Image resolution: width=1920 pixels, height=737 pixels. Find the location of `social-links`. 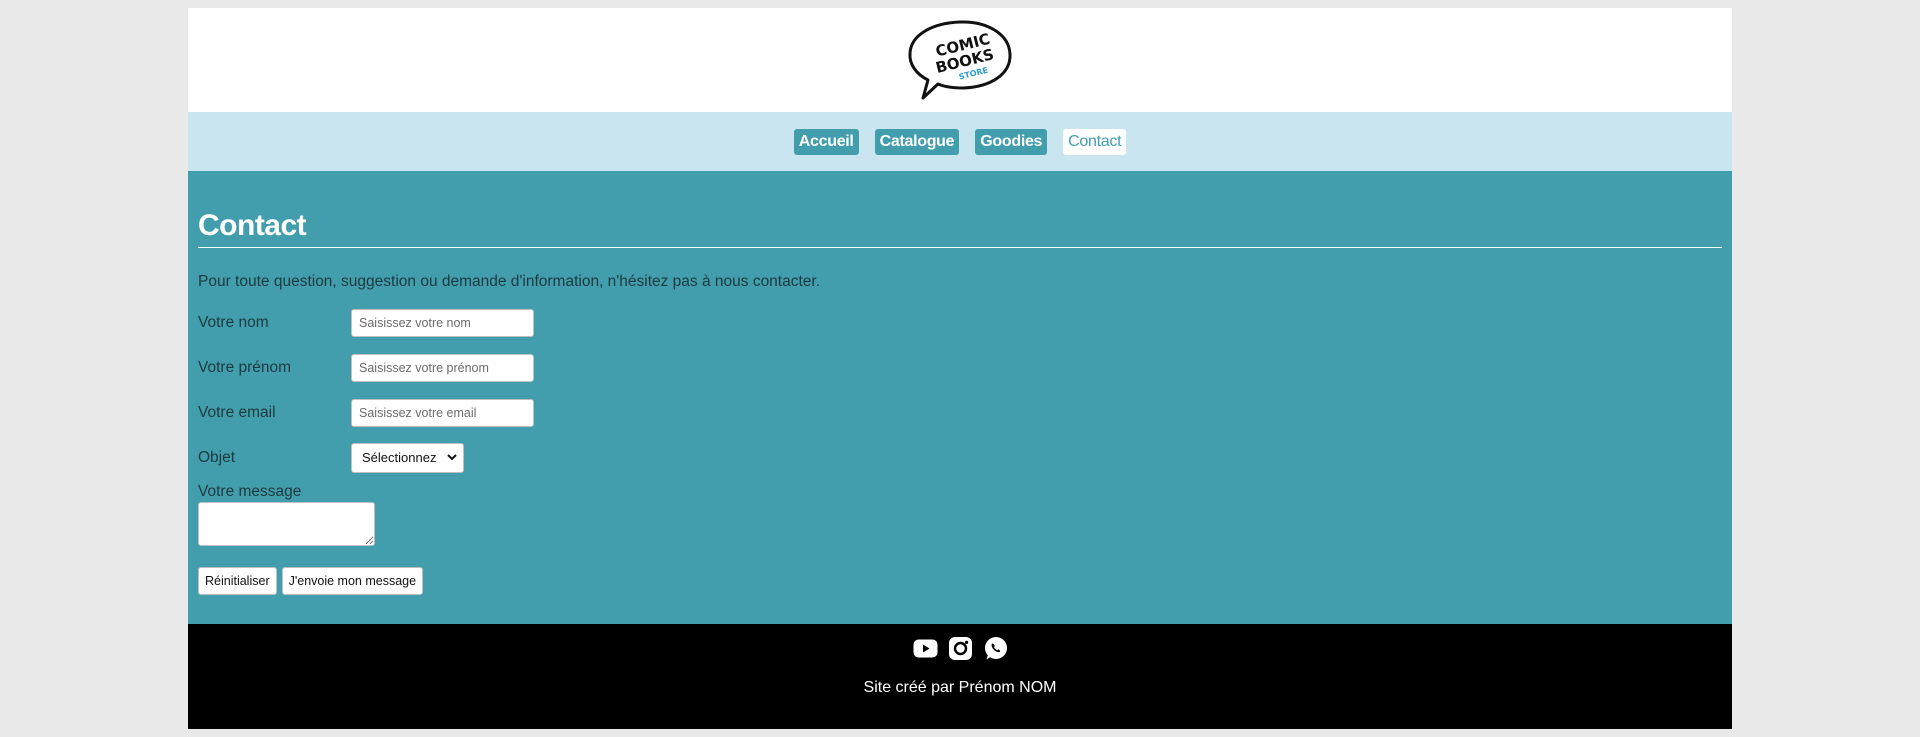

social-links is located at coordinates (960, 648).